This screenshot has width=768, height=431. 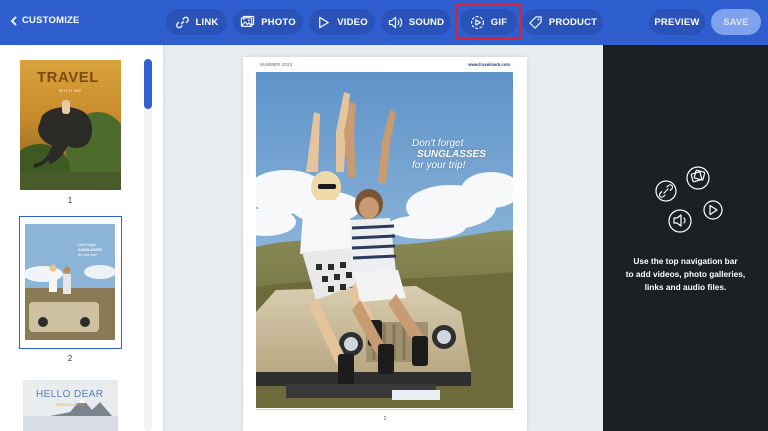 I want to click on video-tool-button: VIDEO, so click(x=342, y=22).